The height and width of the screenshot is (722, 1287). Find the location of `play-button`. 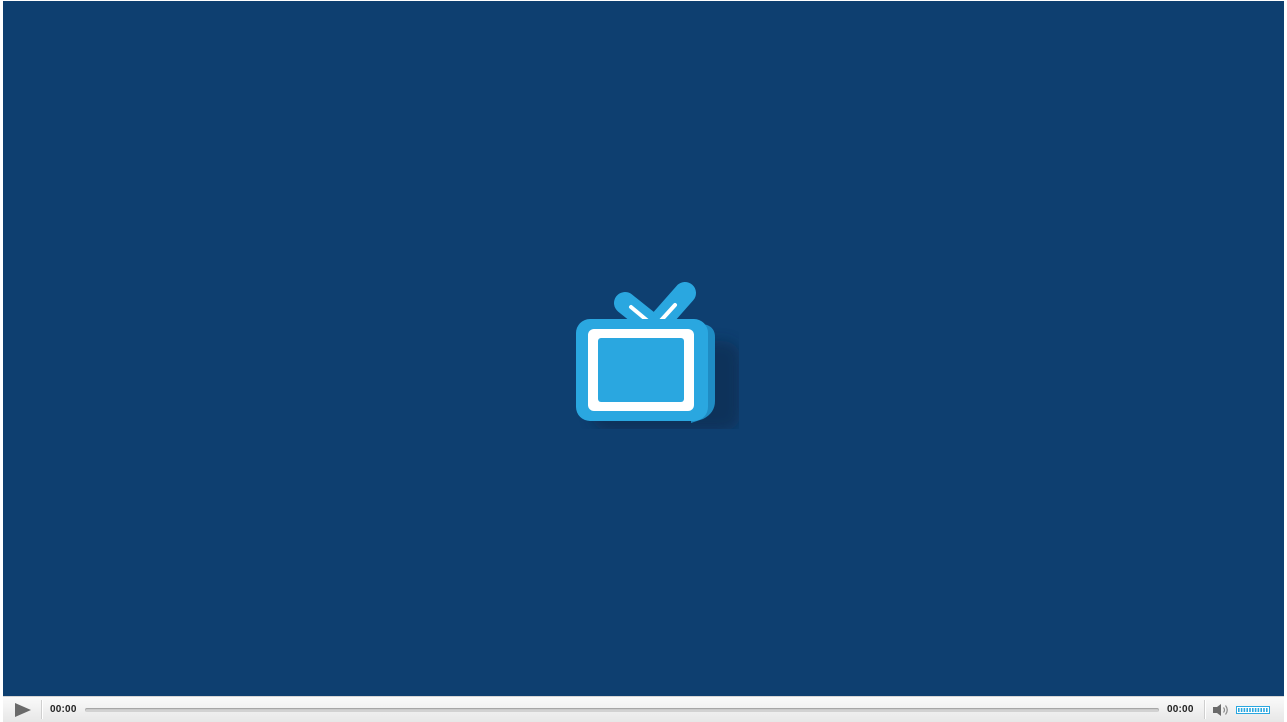

play-button is located at coordinates (22, 710).